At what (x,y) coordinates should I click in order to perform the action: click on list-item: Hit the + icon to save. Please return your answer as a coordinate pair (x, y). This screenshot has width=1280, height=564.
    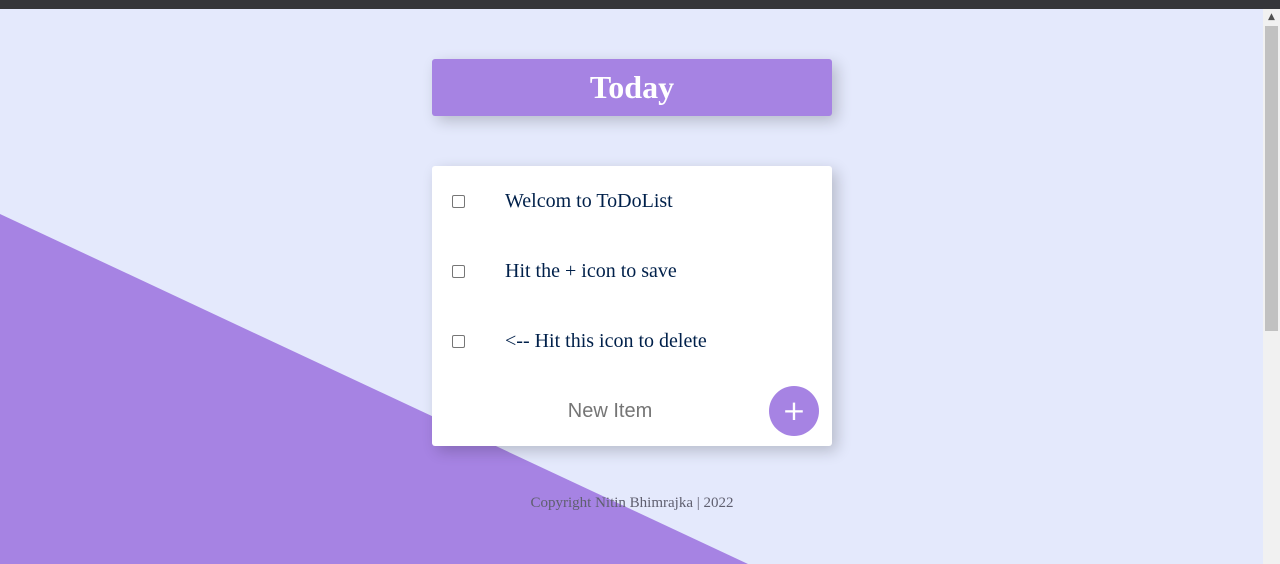
    Looking at the image, I should click on (632, 271).